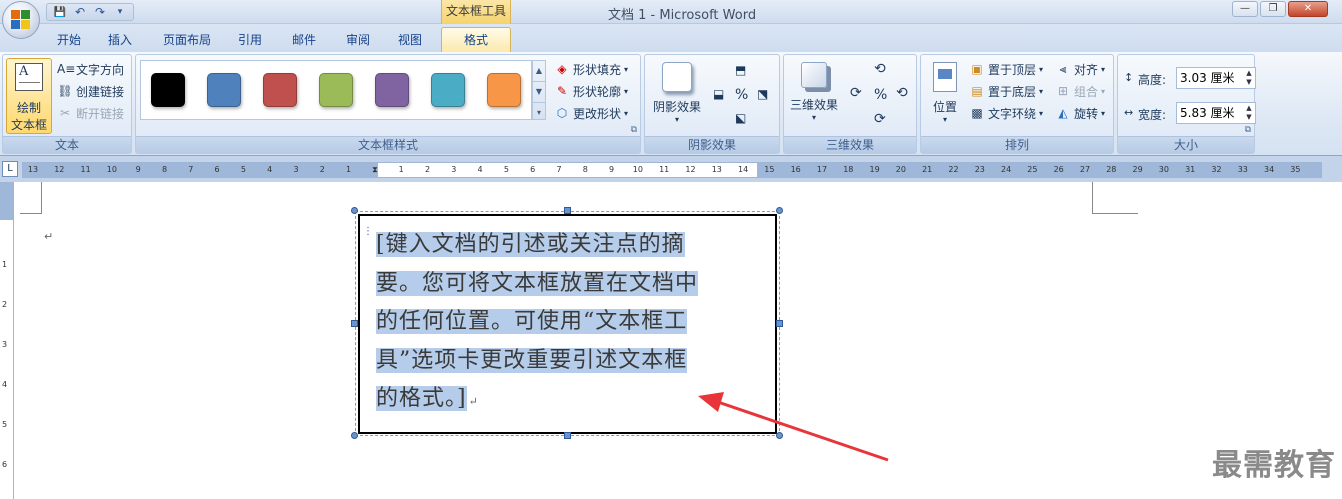 Image resolution: width=1342 pixels, height=499 pixels. What do you see at coordinates (1274, 465) in the screenshot?
I see `watermark-text: 最需教育` at bounding box center [1274, 465].